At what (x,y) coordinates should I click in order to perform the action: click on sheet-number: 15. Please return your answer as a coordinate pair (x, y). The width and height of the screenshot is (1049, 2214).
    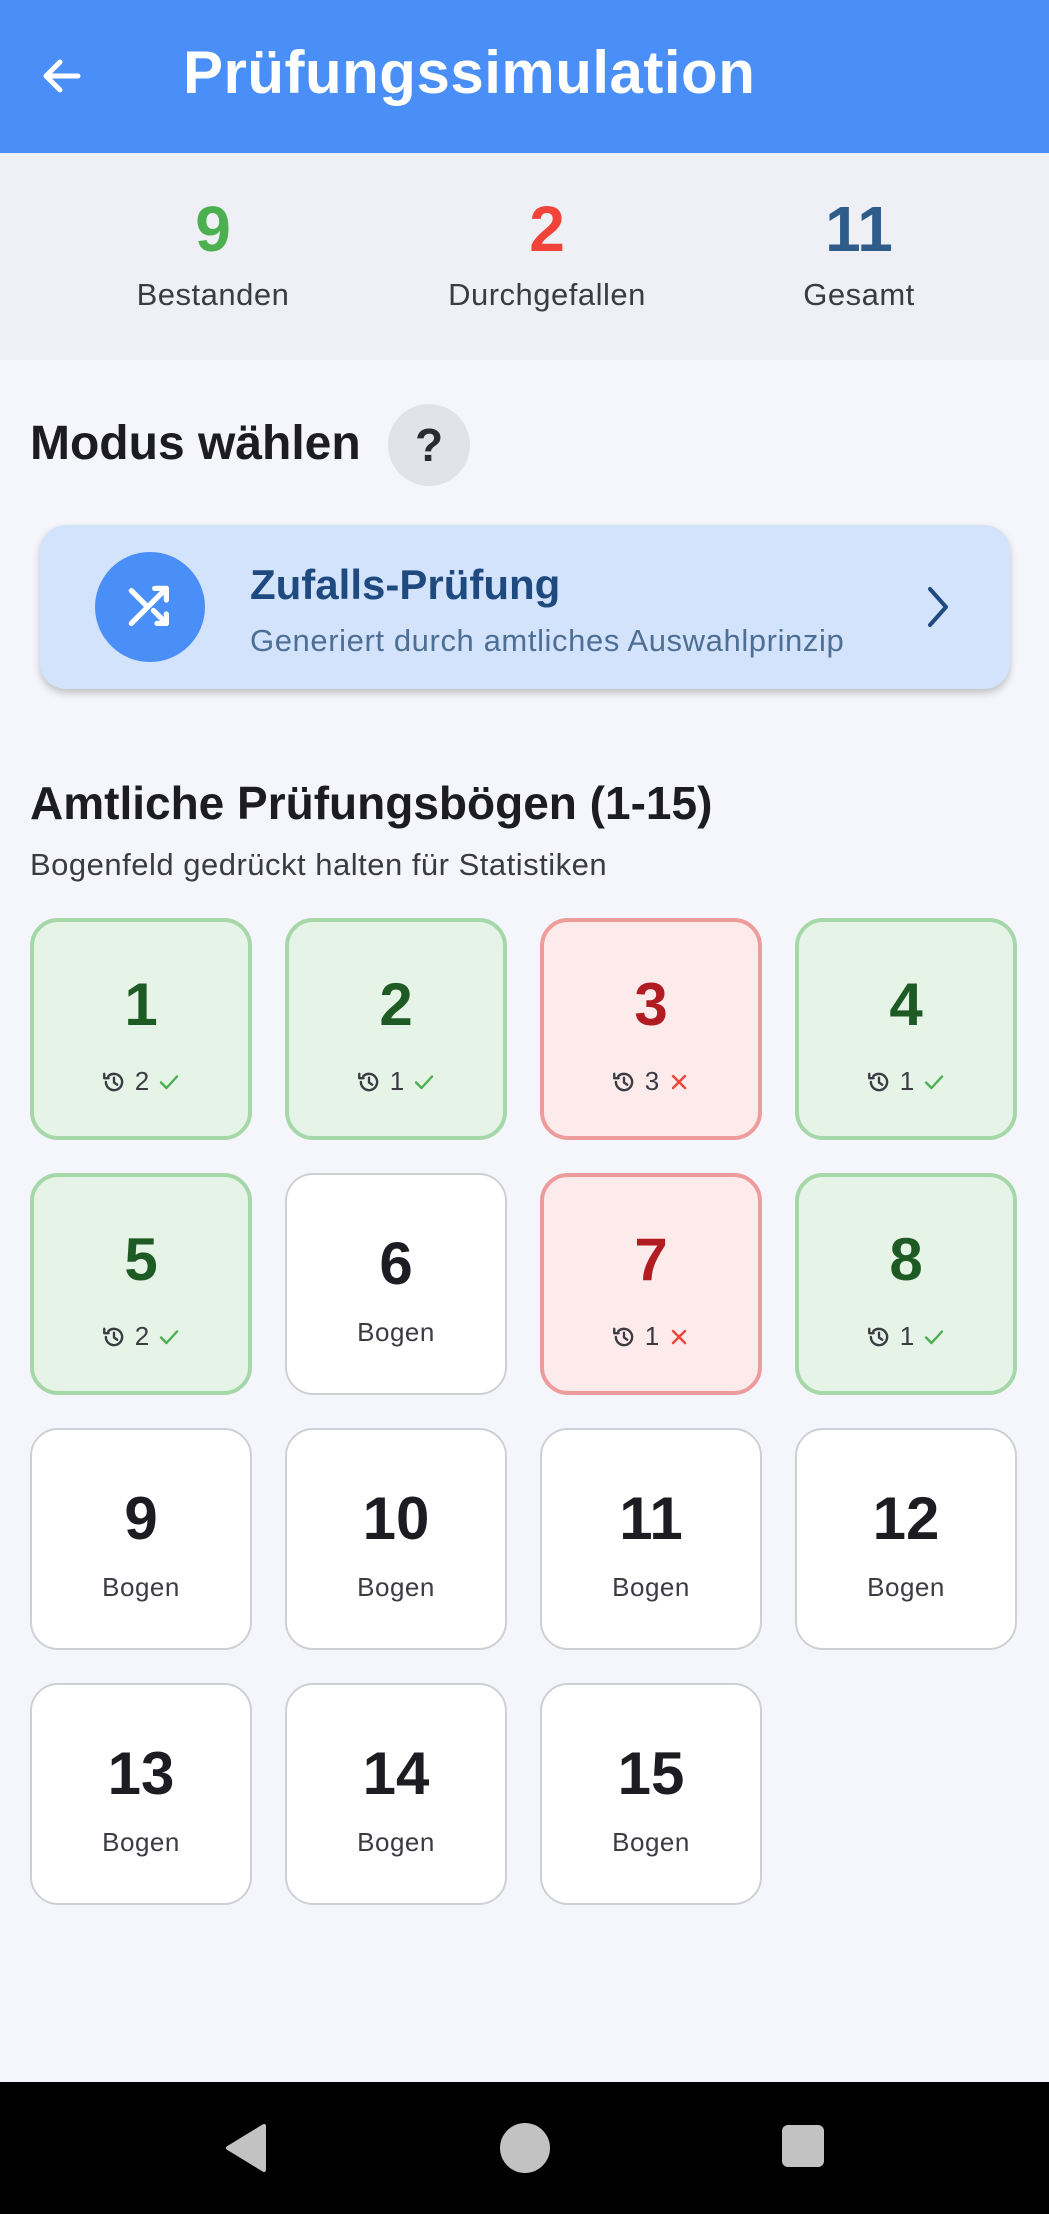
    Looking at the image, I should click on (651, 1773).